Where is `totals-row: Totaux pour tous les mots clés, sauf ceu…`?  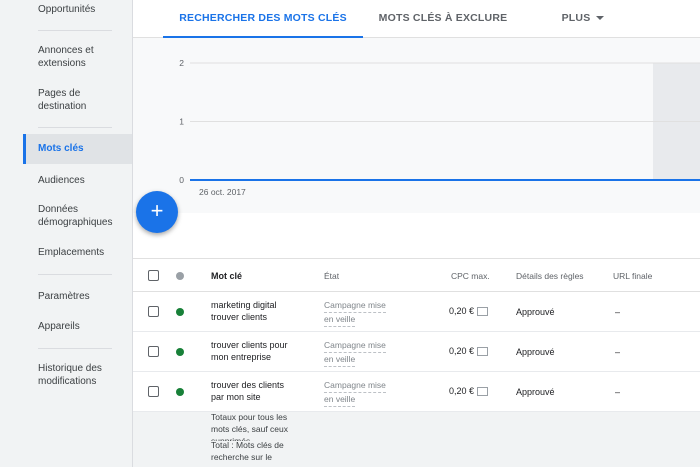
totals-row: Totaux pour tous les mots clés, sauf ceu… is located at coordinates (416, 439).